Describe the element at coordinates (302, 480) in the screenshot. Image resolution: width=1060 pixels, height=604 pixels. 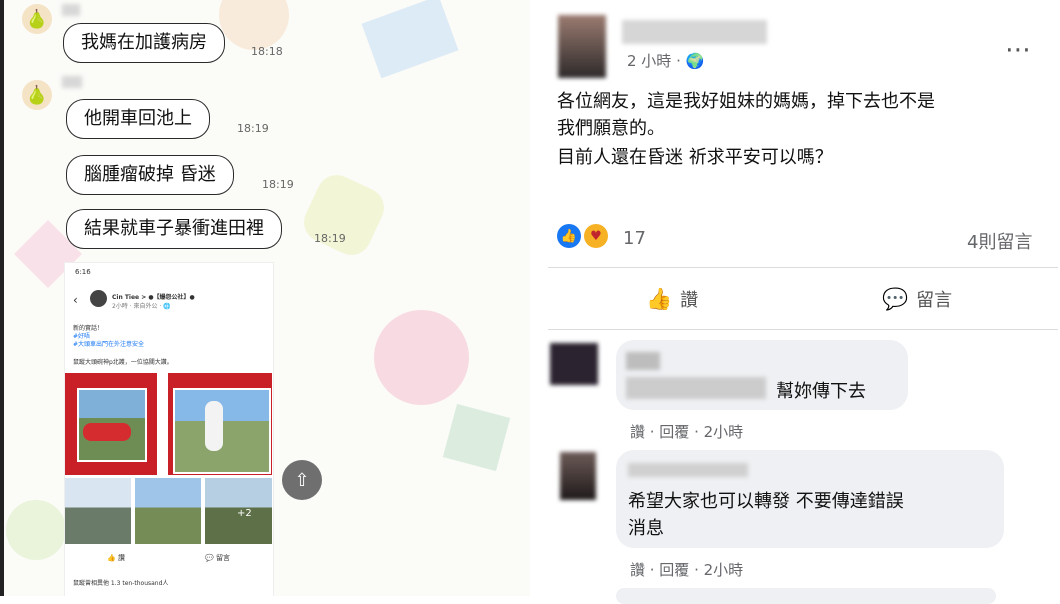
I see `share-icon: ⇧` at that location.